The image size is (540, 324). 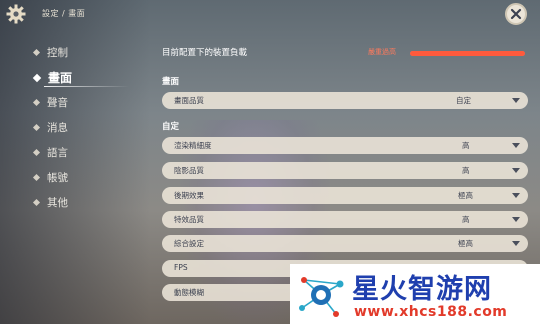 What do you see at coordinates (345, 100) in the screenshot?
I see `graphics-quality-select: 畫面品質 自定` at bounding box center [345, 100].